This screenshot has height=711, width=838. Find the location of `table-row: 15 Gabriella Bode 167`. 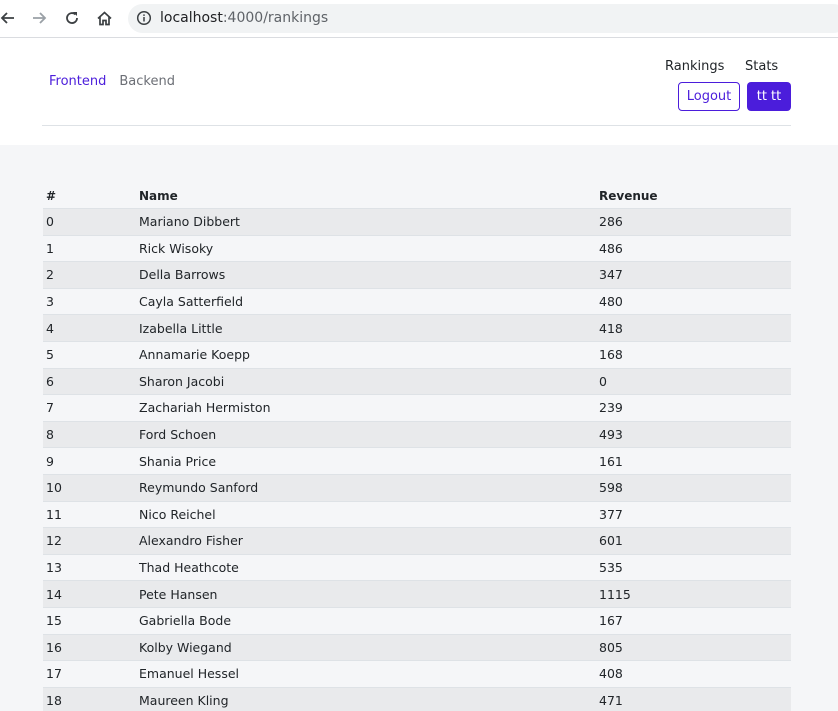

table-row: 15 Gabriella Bode 167 is located at coordinates (417, 621).